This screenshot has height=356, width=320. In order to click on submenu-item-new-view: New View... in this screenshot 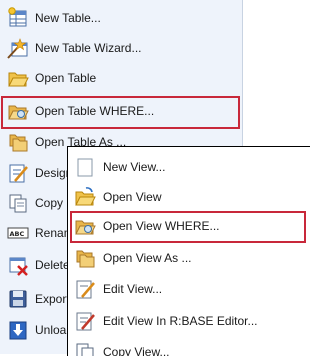, I will do `click(188, 167)`.